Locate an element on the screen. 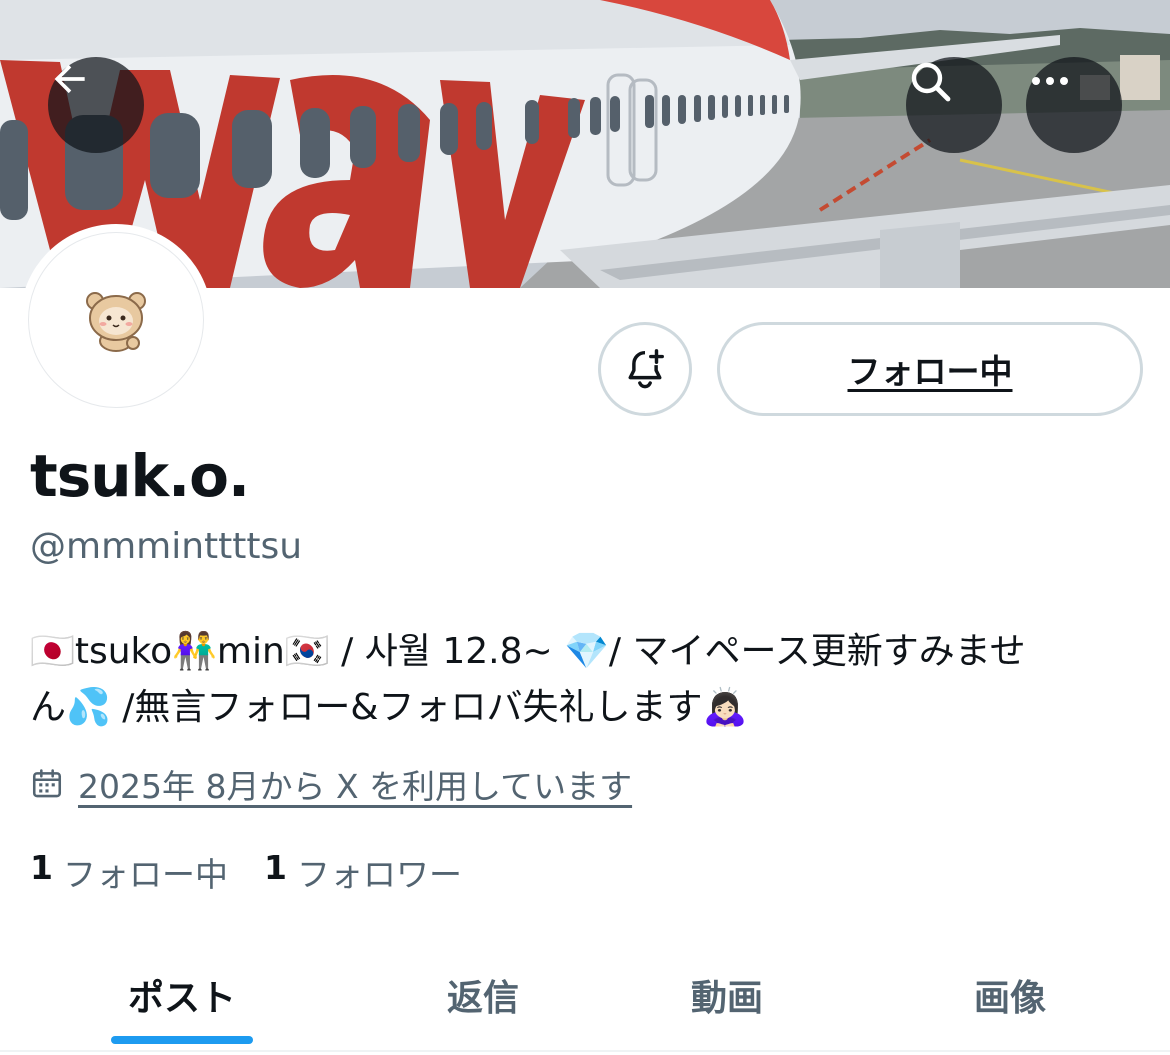 This screenshot has height=1055, width=1170. active-tab-indicator is located at coordinates (182, 1040).